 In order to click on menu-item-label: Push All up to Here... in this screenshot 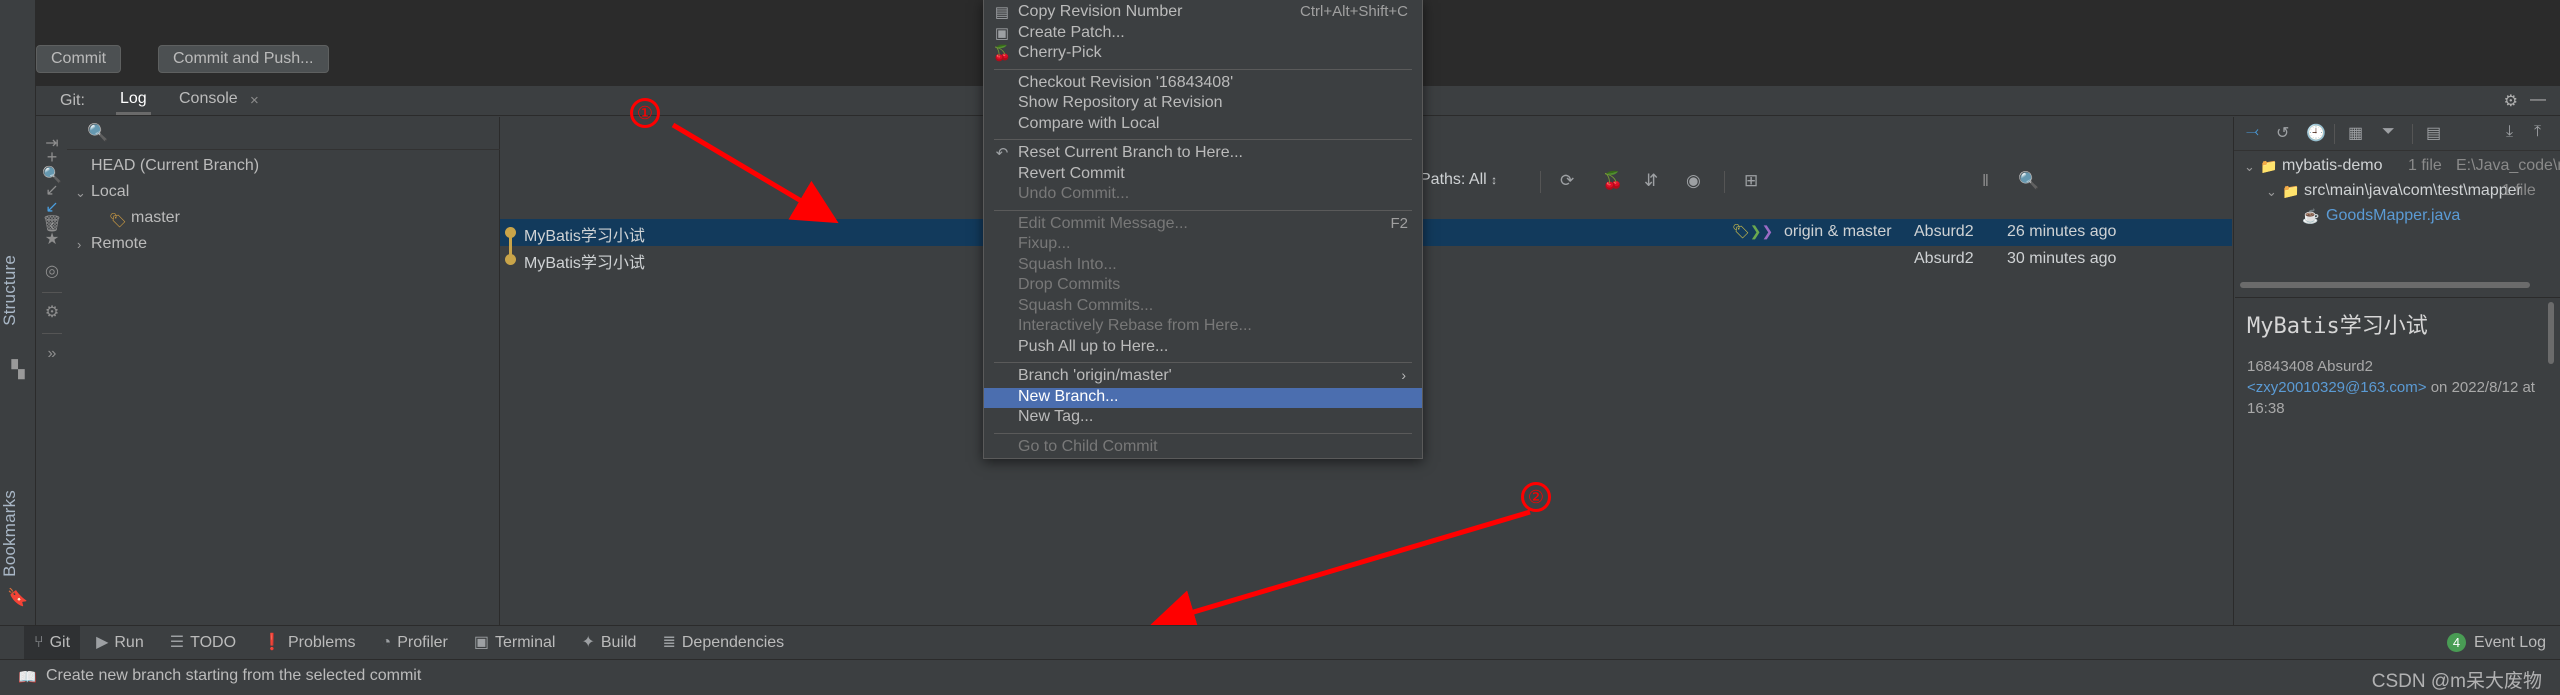, I will do `click(1093, 346)`.